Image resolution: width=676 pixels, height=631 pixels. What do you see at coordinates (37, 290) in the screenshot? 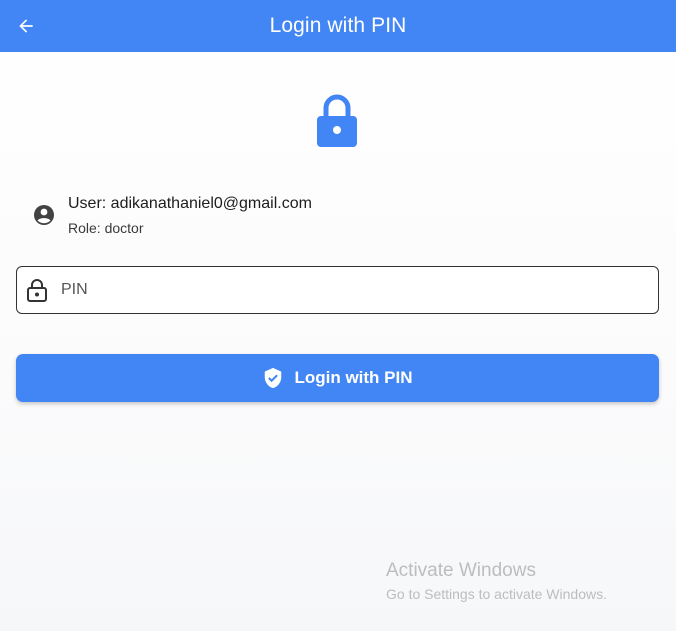
I see `lock-outline-icon` at bounding box center [37, 290].